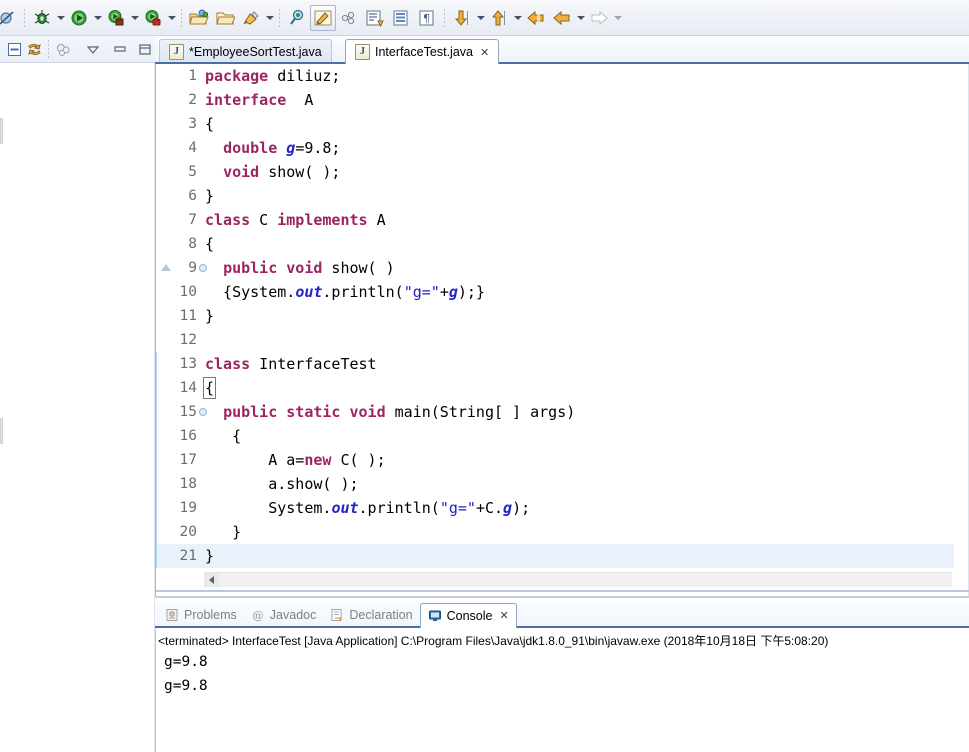  Describe the element at coordinates (211, 580) in the screenshot. I see `scroll-left-arrow` at that location.